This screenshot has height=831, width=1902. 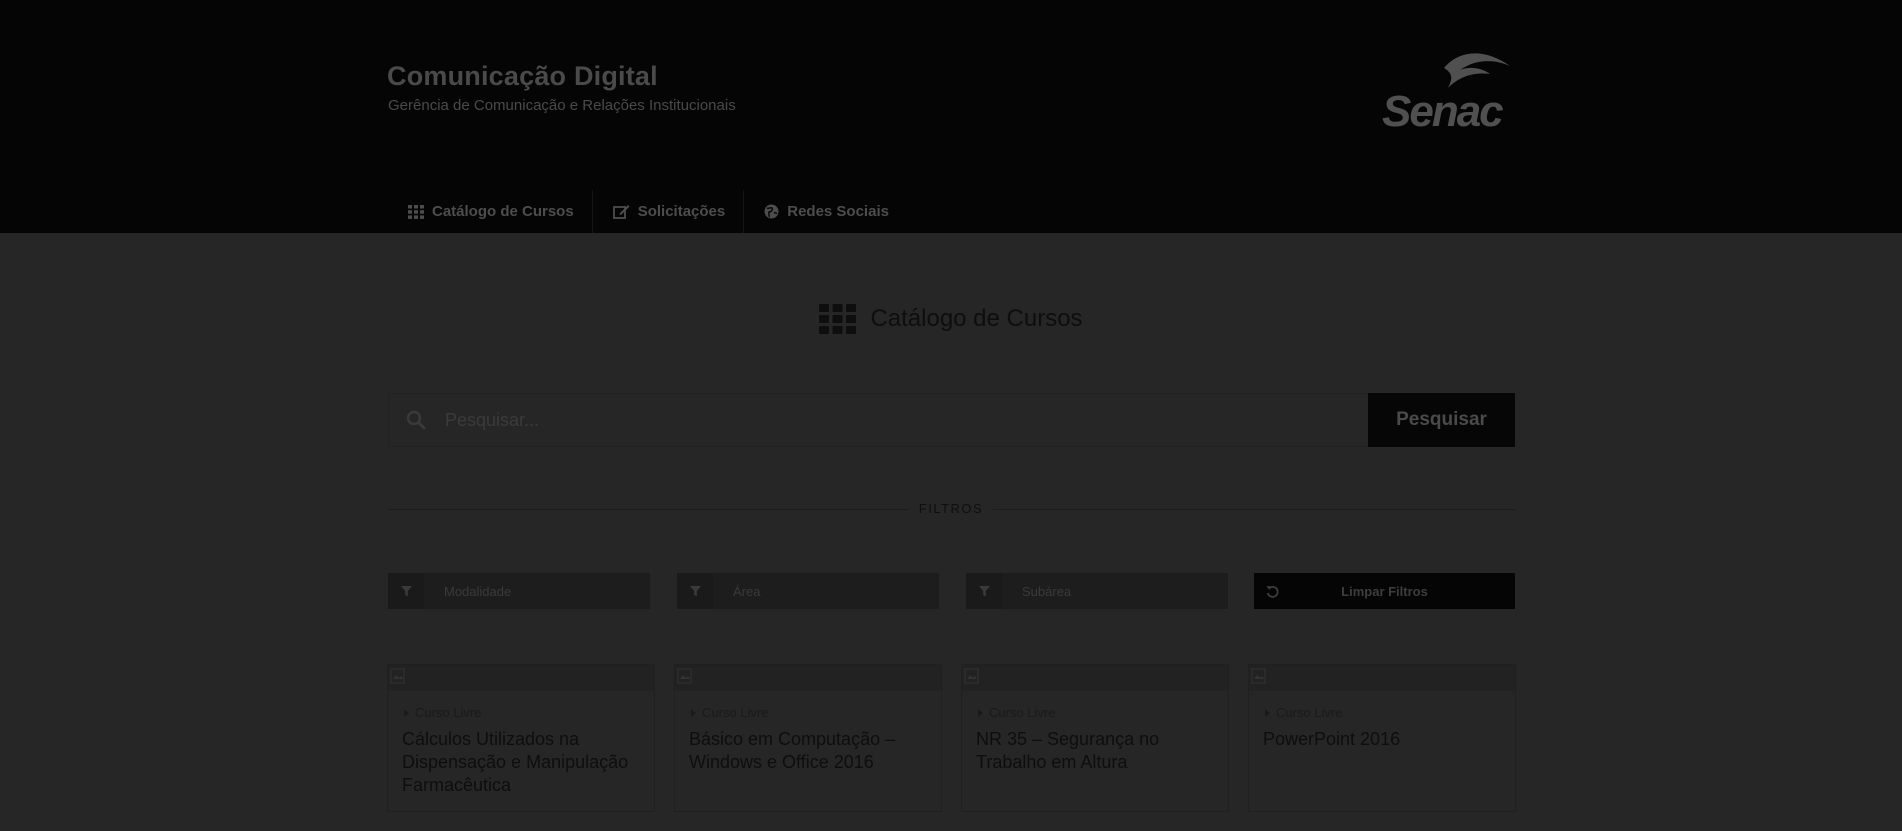 What do you see at coordinates (1047, 591) in the screenshot?
I see `filter-subarea-label: Subárea` at bounding box center [1047, 591].